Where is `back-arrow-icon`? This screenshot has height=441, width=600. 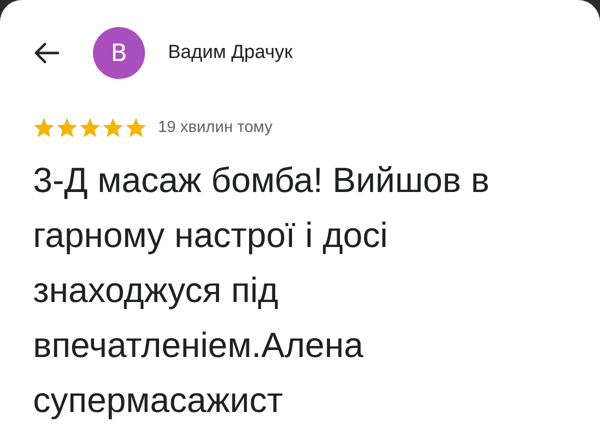
back-arrow-icon is located at coordinates (46, 53).